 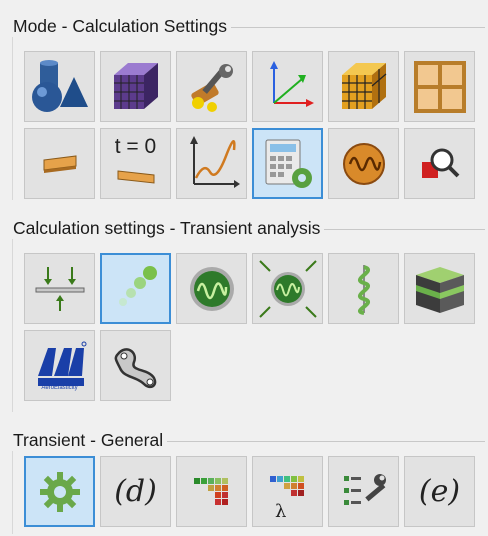 I want to click on settings-gear-icon, so click(x=59, y=491).